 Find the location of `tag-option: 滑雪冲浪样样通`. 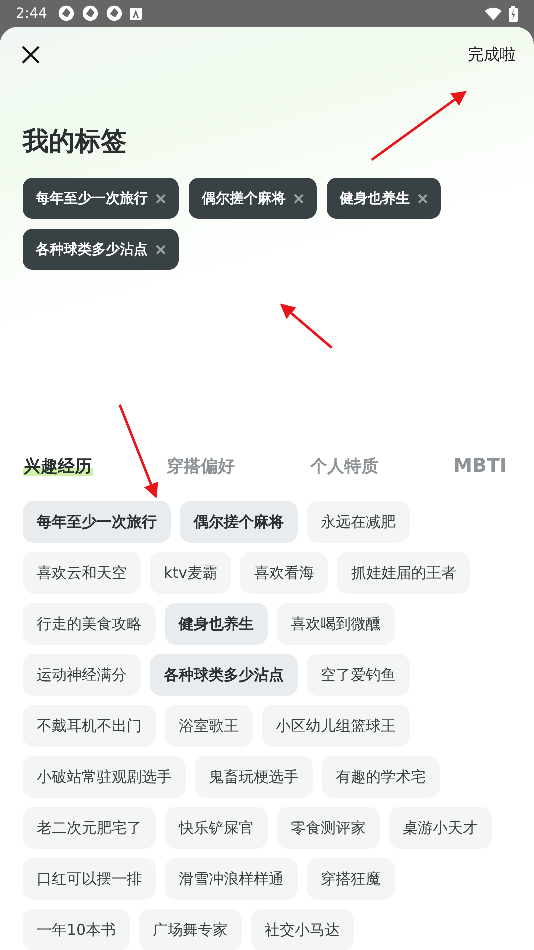

tag-option: 滑雪冲浪样样通 is located at coordinates (231, 879).